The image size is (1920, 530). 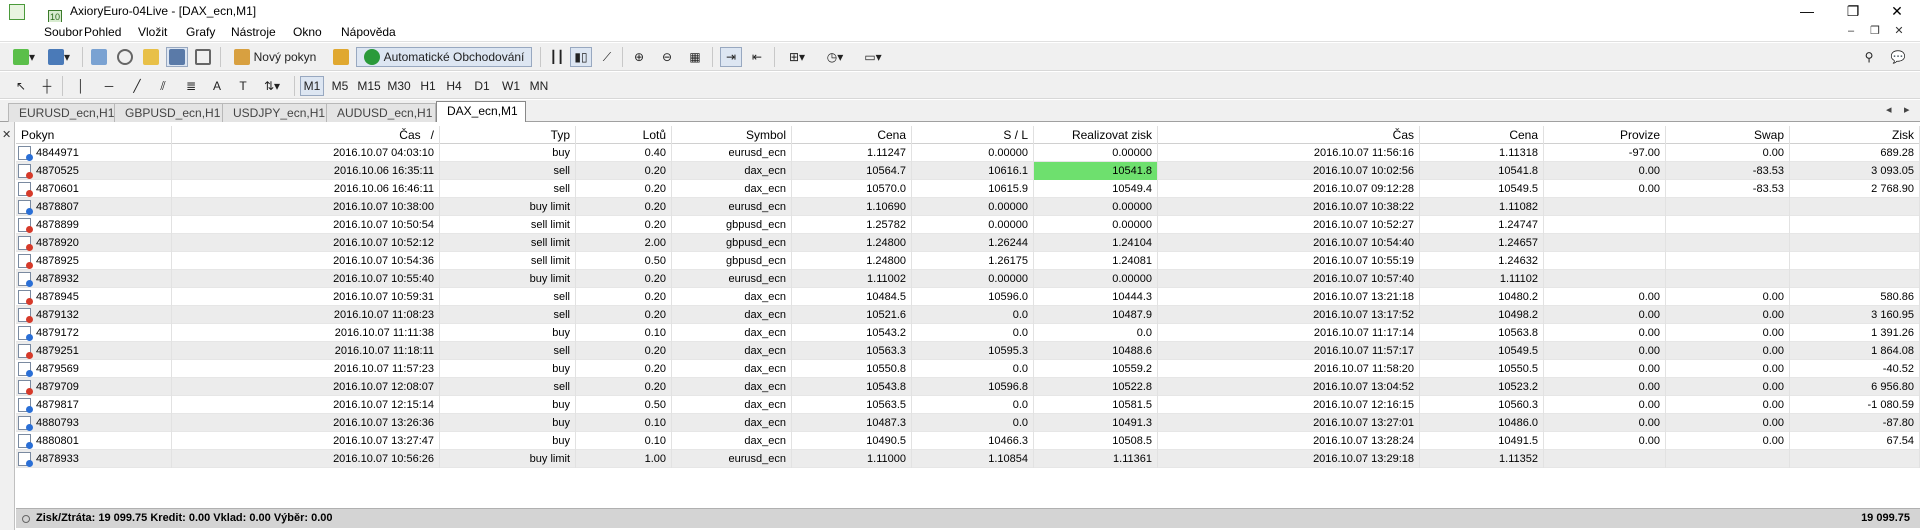 What do you see at coordinates (873, 57) in the screenshot?
I see `templates-icon: ▭▾` at bounding box center [873, 57].